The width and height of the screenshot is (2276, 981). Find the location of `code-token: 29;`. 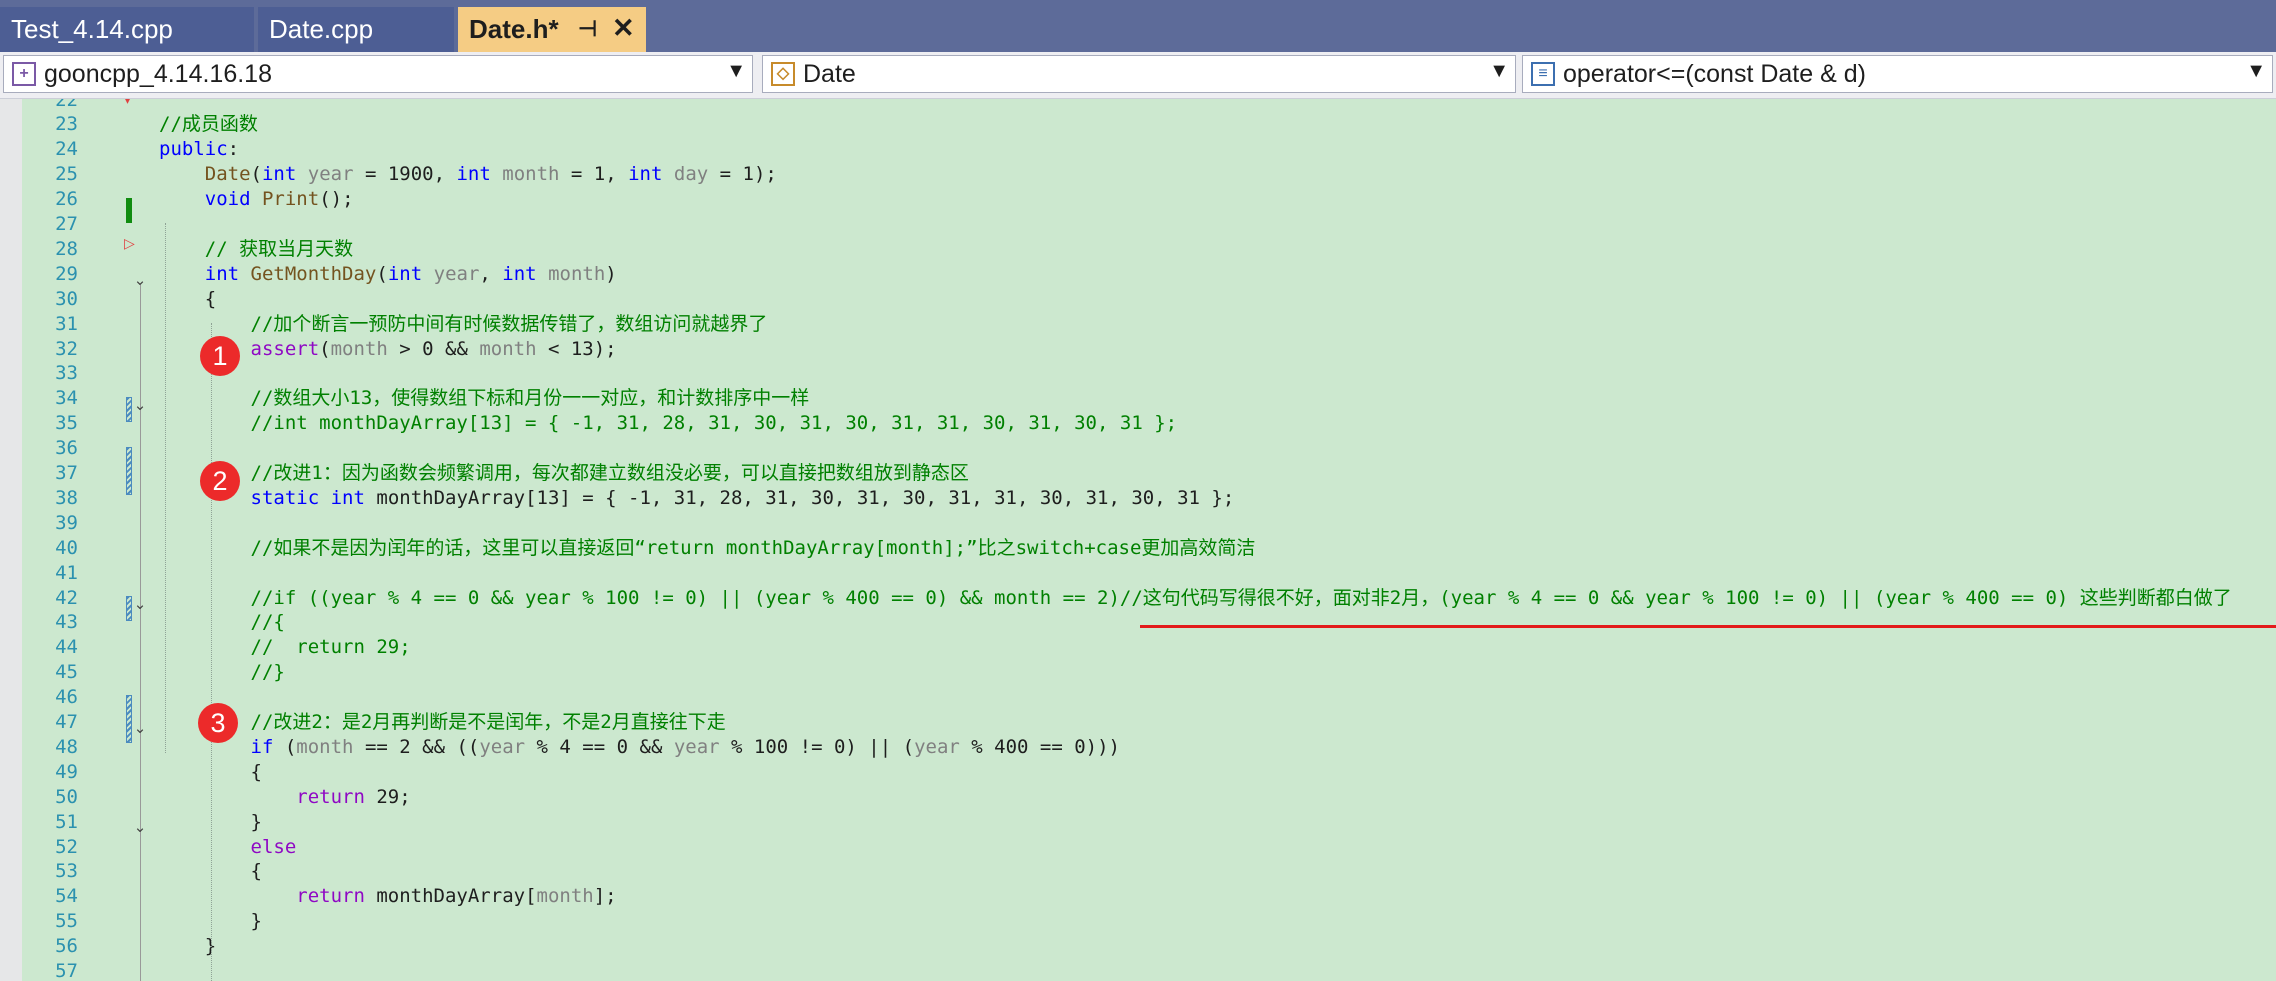

code-token: 29; is located at coordinates (387, 796).